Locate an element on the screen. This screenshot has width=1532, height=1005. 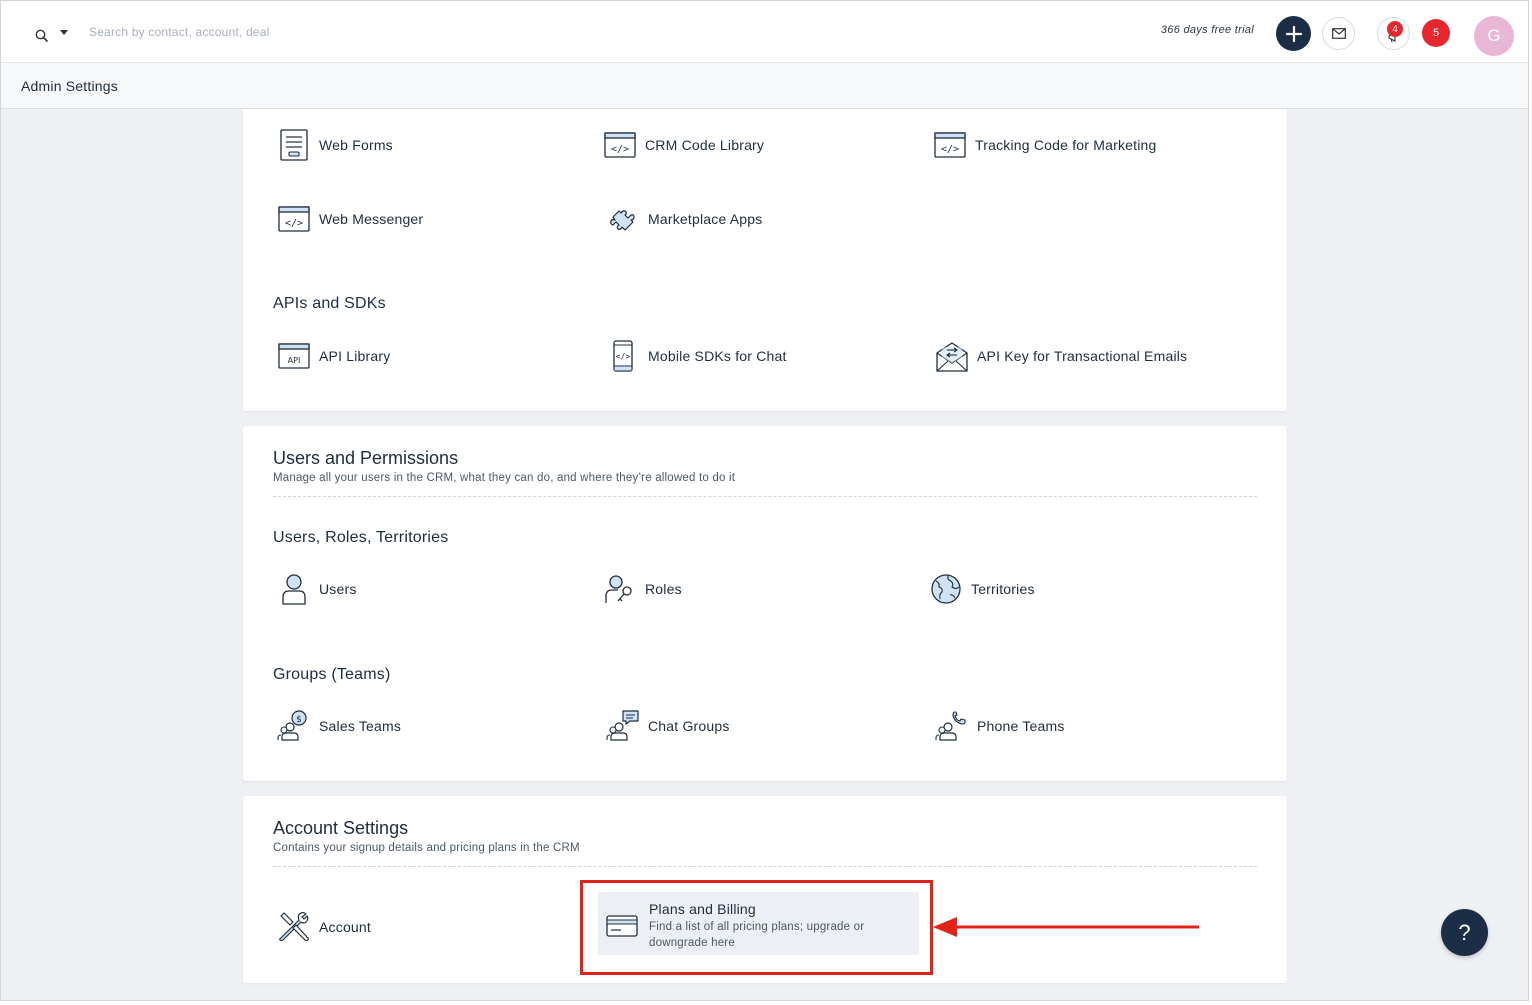
phone-teams-item: Phone Teams is located at coordinates (1000, 726).